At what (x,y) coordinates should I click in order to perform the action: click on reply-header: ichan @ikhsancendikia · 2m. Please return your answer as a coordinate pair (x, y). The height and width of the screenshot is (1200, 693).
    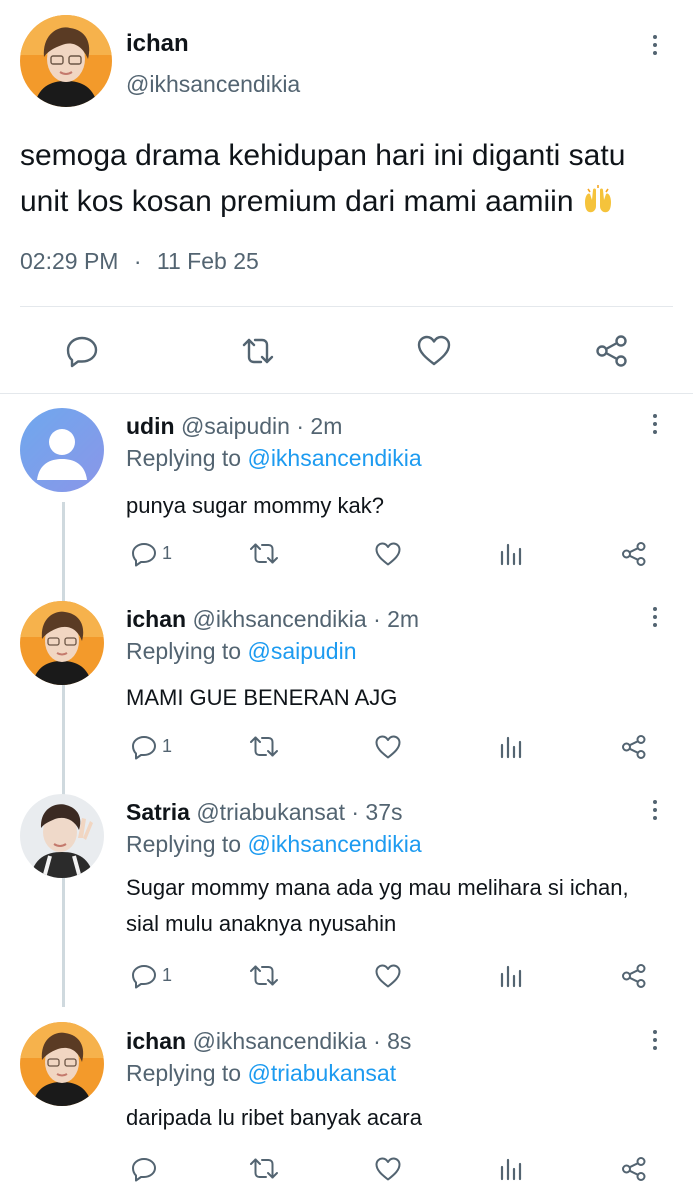
    Looking at the image, I should click on (272, 619).